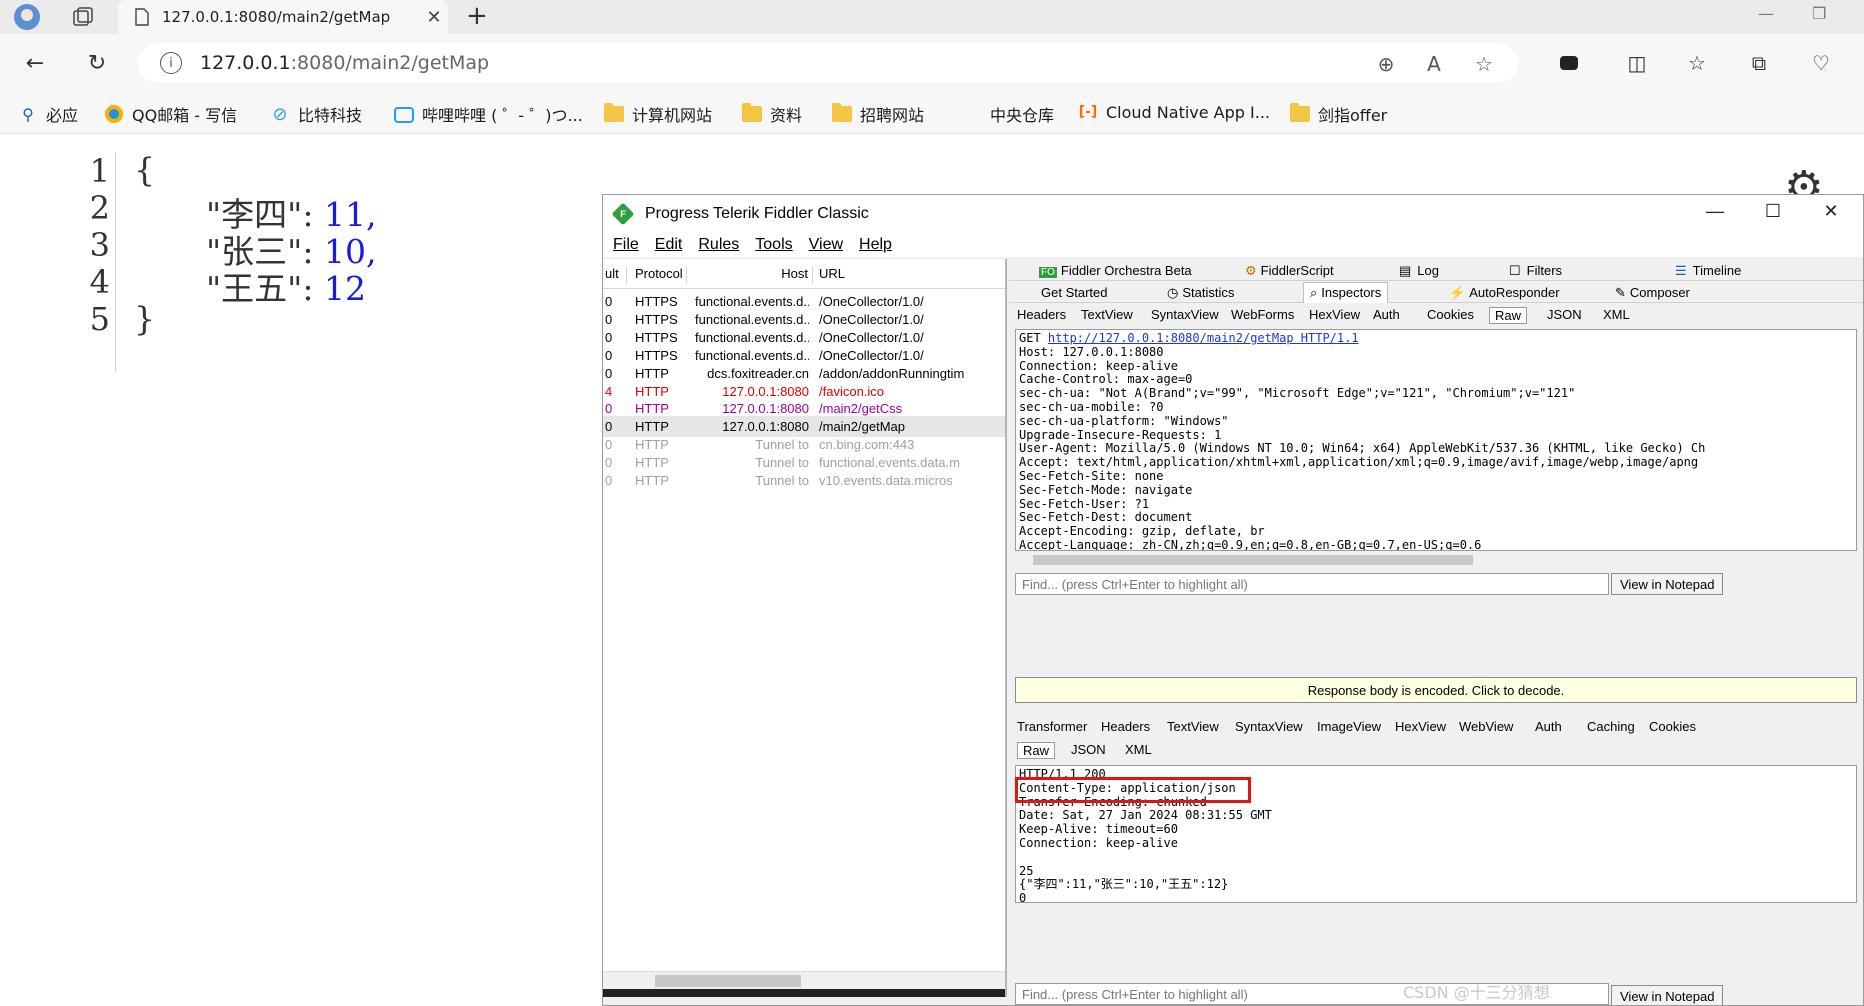  I want to click on tab-statistics: ◷ Statistics, so click(1200, 293).